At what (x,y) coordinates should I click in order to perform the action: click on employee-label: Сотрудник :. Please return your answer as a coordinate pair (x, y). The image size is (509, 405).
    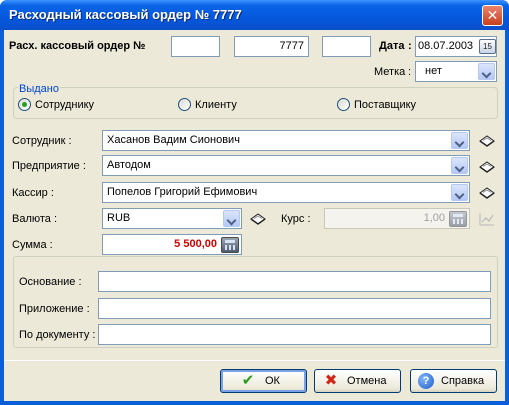
    Looking at the image, I should click on (42, 141).